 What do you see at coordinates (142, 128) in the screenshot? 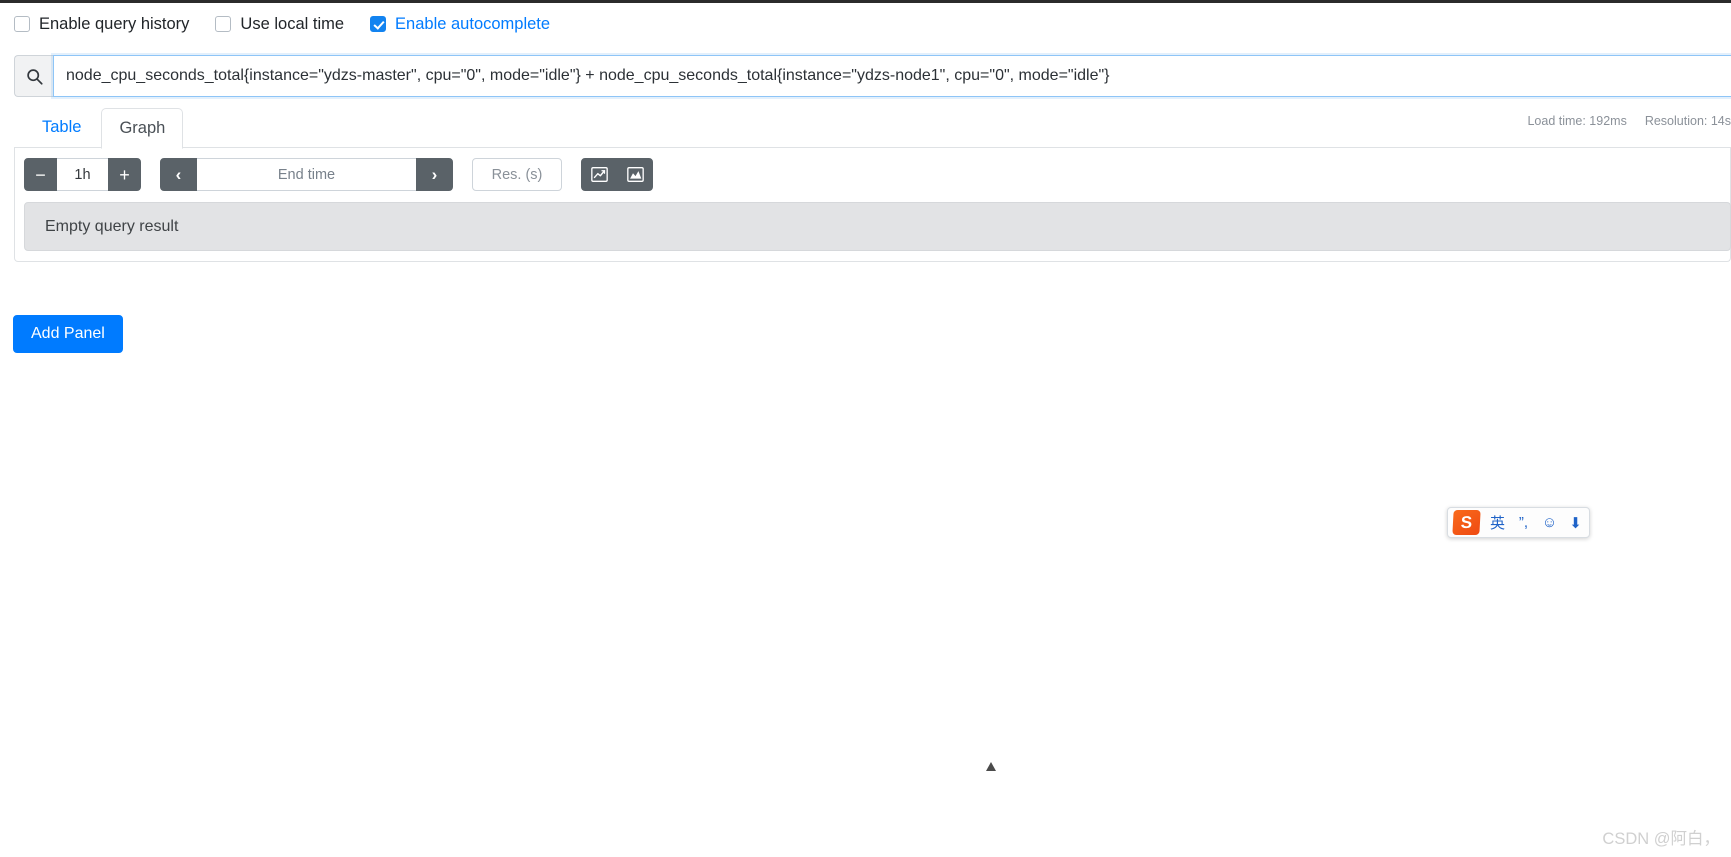
I see `tab-graph: Graph` at bounding box center [142, 128].